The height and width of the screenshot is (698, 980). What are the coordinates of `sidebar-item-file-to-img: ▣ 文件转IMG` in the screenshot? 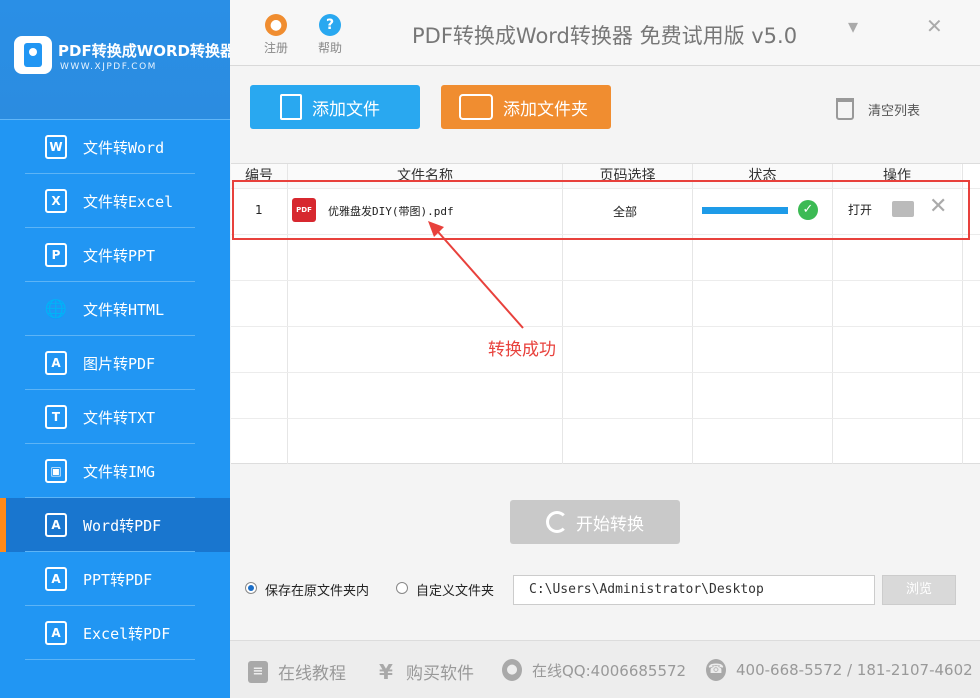 It's located at (115, 471).